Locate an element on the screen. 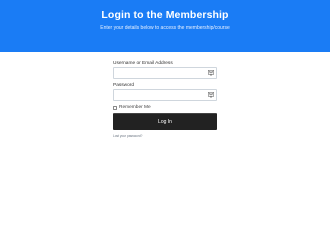 This screenshot has width=330, height=240. password-field-wrapper is located at coordinates (165, 98).